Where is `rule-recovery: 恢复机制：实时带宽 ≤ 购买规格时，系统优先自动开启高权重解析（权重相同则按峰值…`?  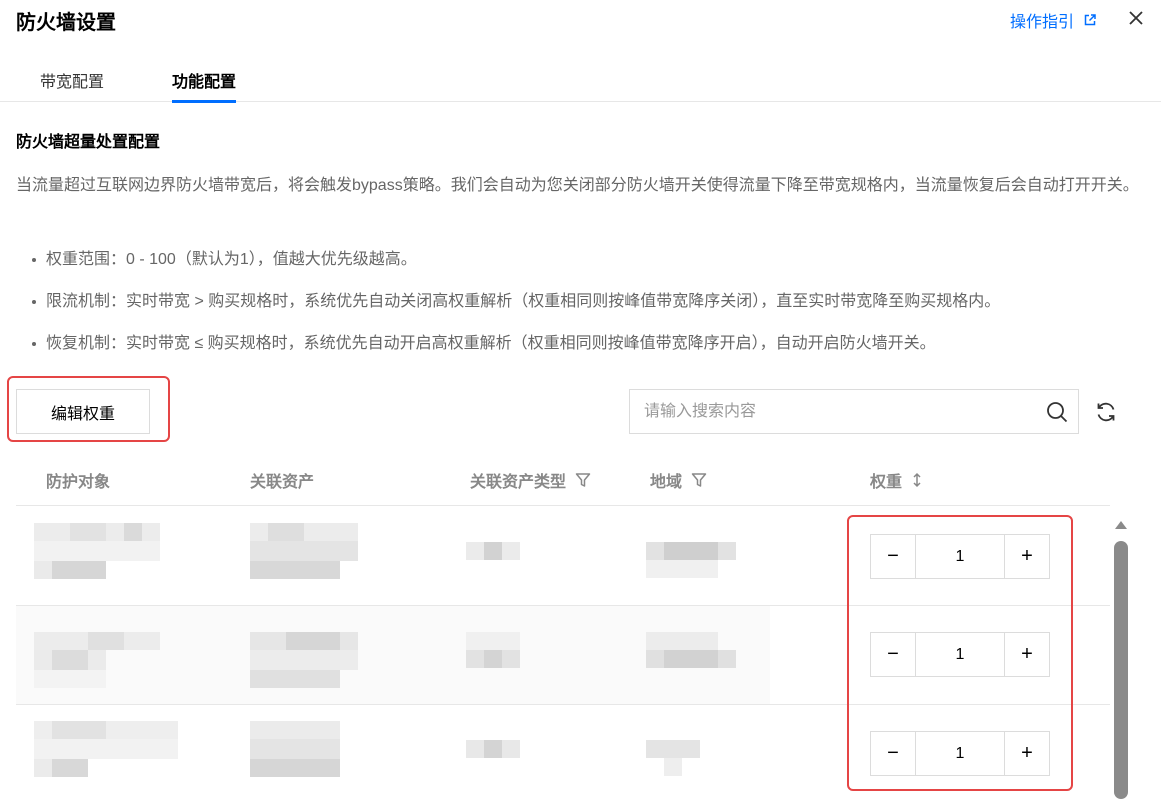
rule-recovery: 恢复机制：实时带宽 ≤ 购买规格时，系统优先自动开启高权重解析（权重相同则按峰值… is located at coordinates (508, 344).